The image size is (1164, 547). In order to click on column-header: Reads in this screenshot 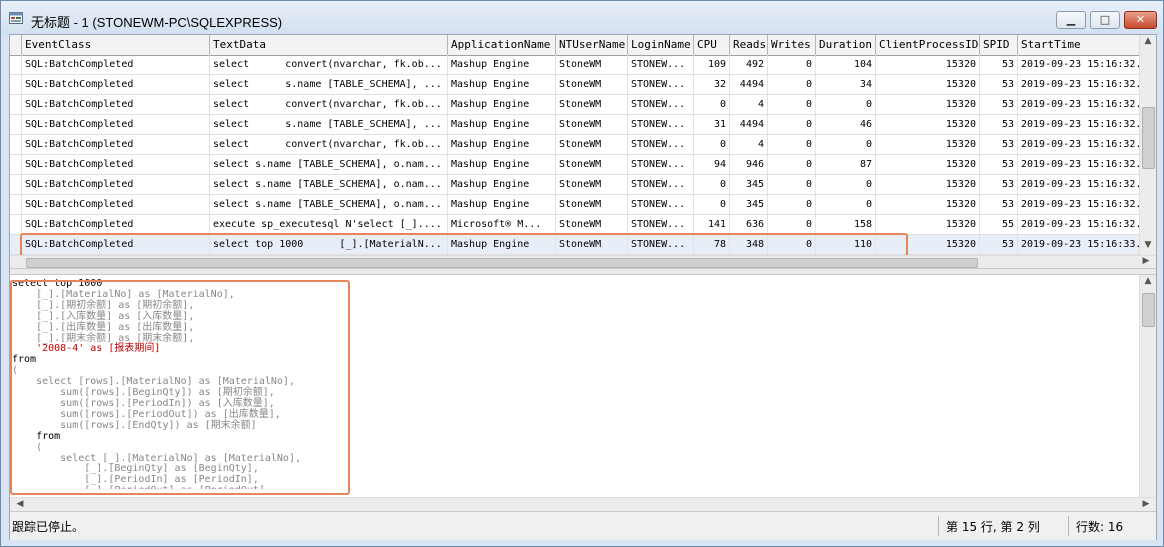, I will do `click(749, 45)`.